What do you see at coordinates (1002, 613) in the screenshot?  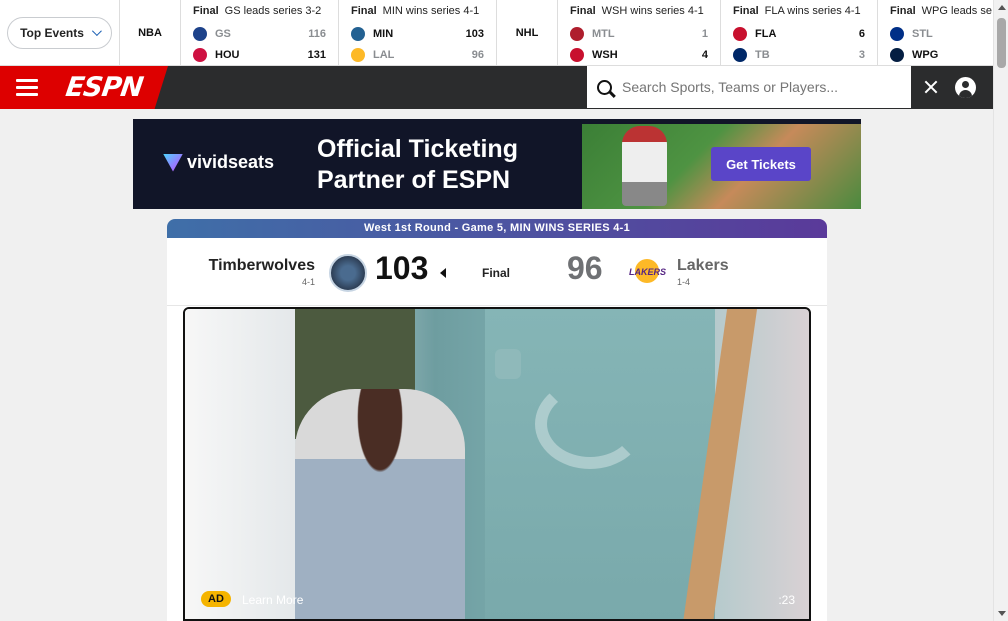 I see `scroll-down-icon` at bounding box center [1002, 613].